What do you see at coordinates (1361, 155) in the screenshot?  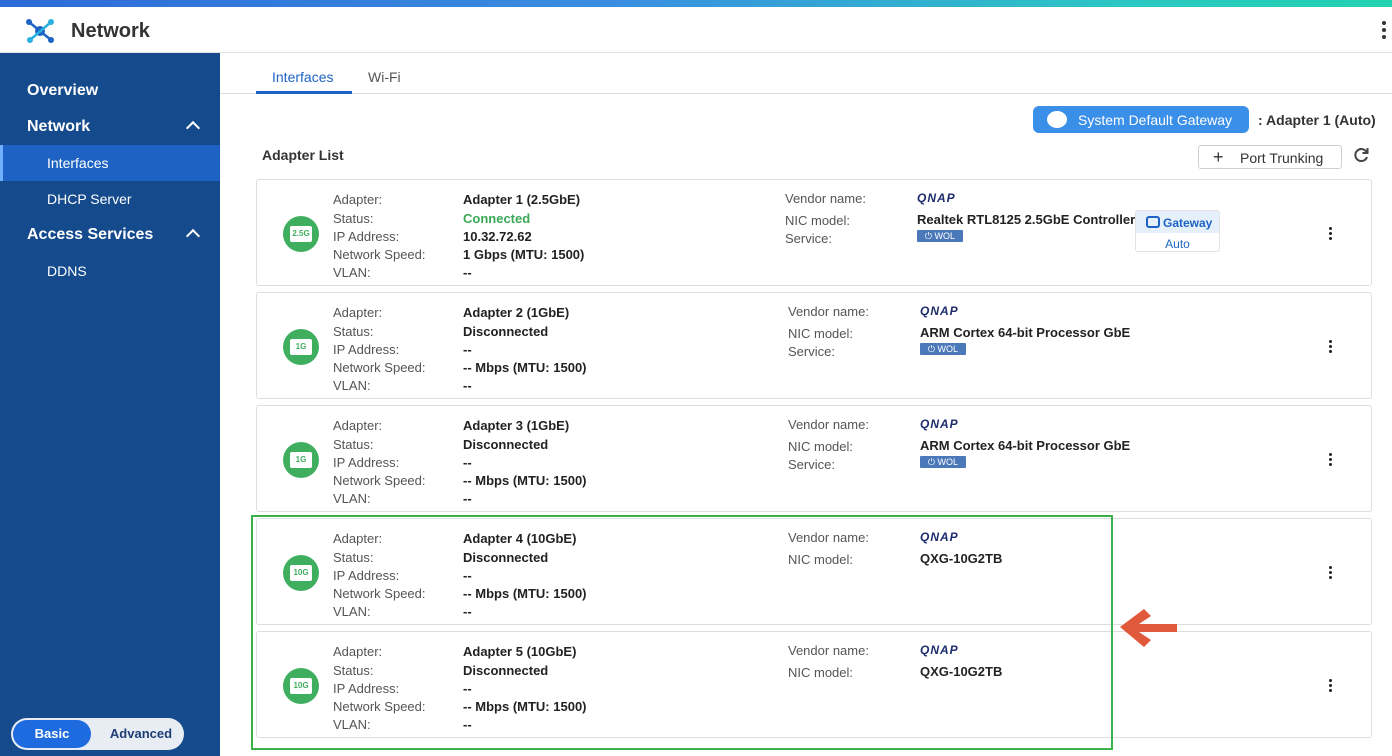 I see `refresh-icon` at bounding box center [1361, 155].